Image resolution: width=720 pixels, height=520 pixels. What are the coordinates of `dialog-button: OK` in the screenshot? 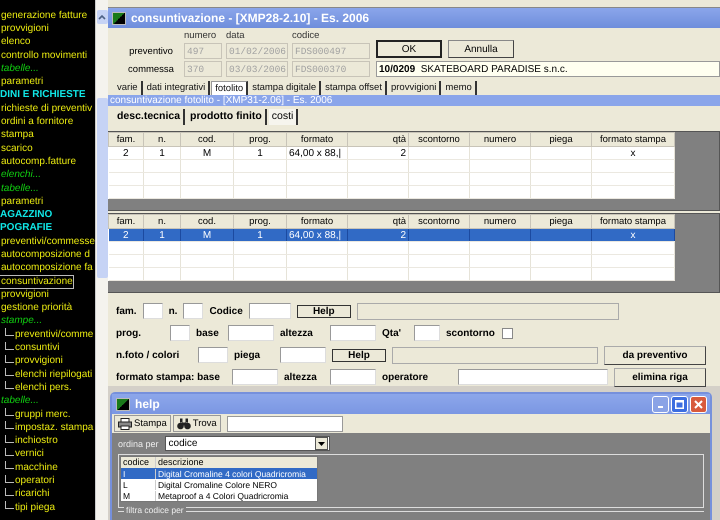 It's located at (409, 49).